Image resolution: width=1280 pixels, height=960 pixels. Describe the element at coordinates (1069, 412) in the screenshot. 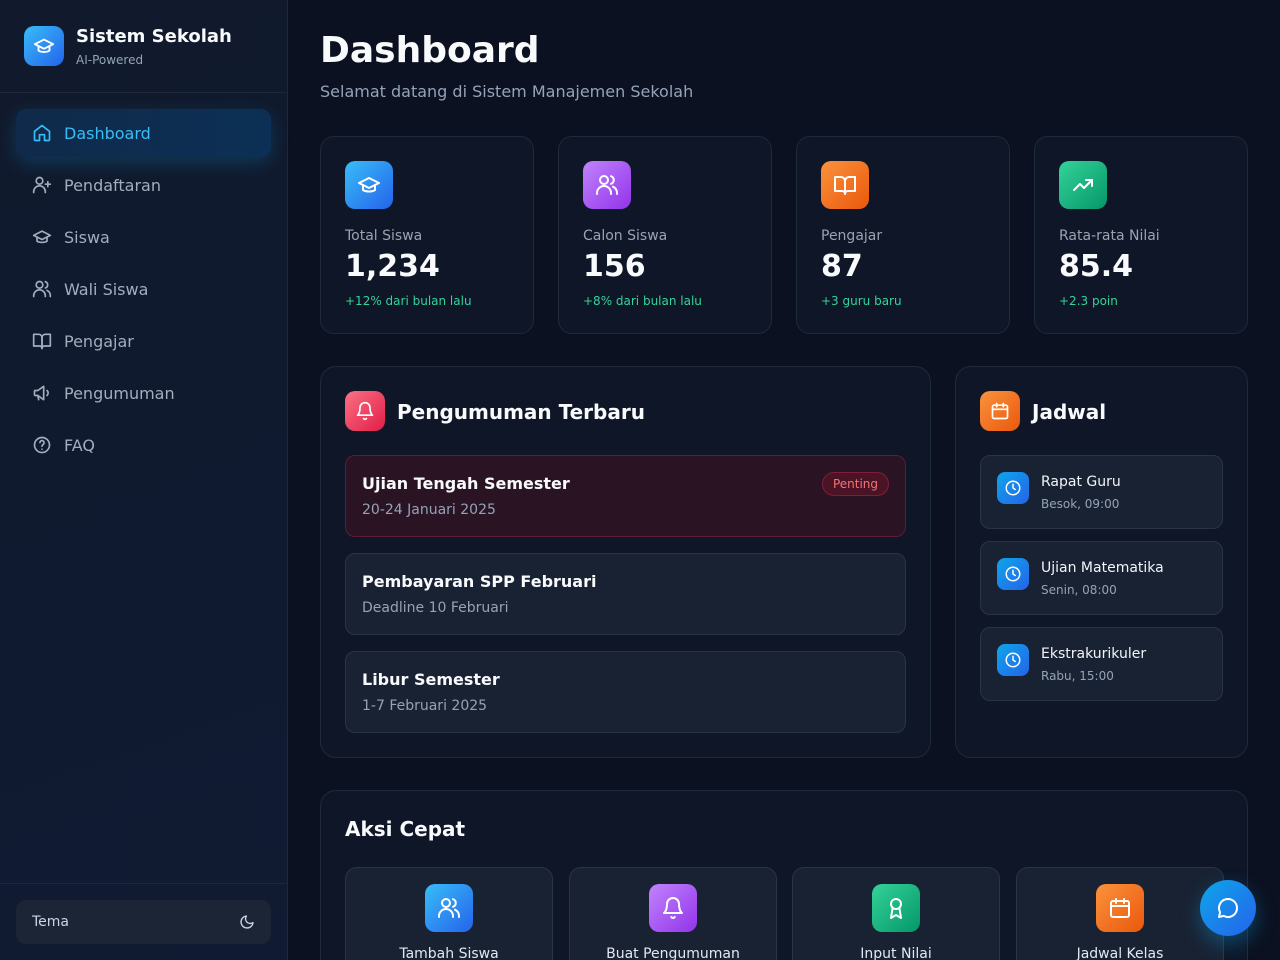

I see `schedule-title: Jadwal` at that location.